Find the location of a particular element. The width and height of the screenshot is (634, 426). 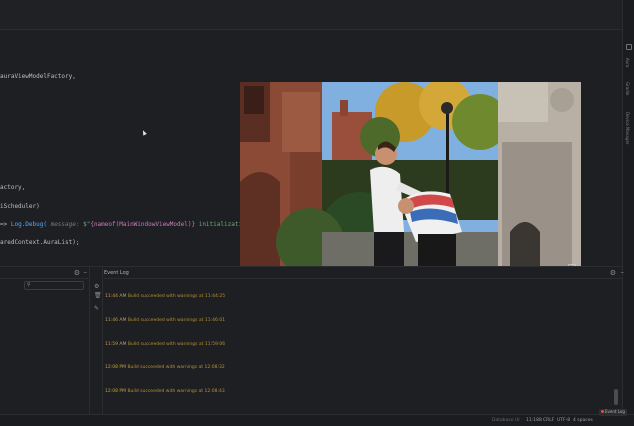

log-time: 11:59 AM is located at coordinates (116, 344).